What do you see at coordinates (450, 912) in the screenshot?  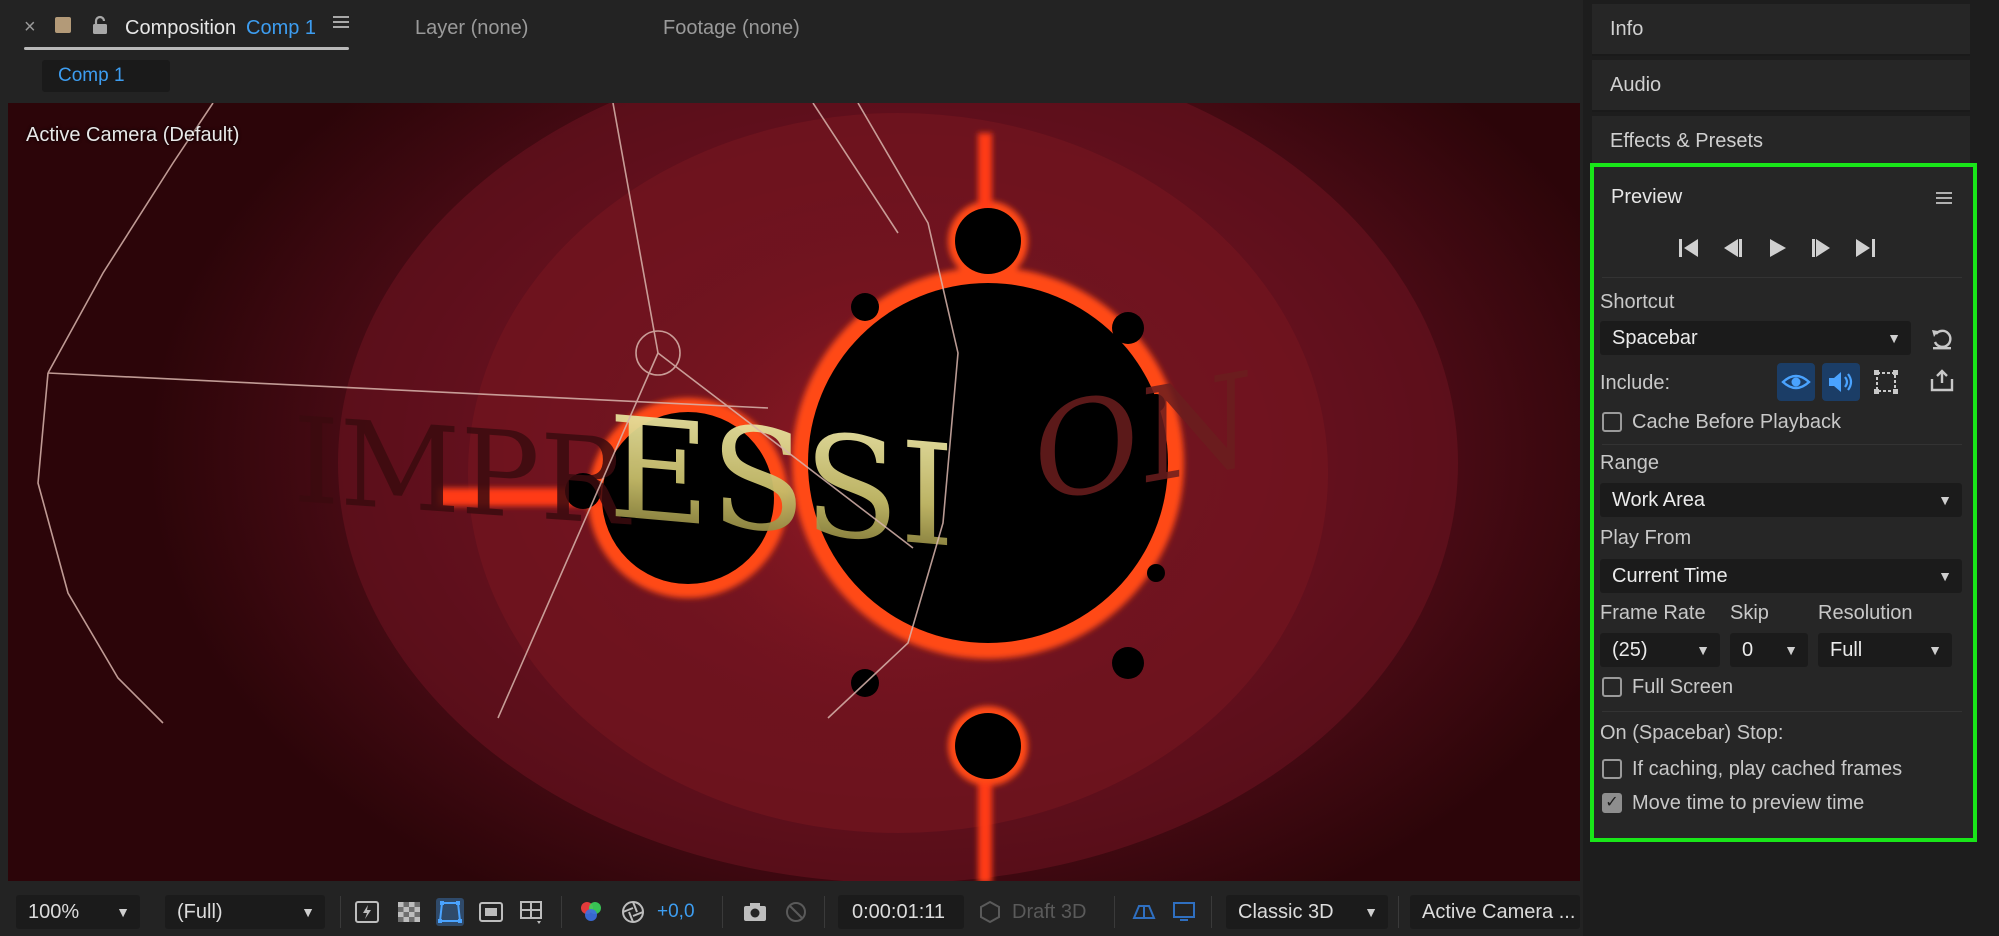 I see `mask-path-icon` at bounding box center [450, 912].